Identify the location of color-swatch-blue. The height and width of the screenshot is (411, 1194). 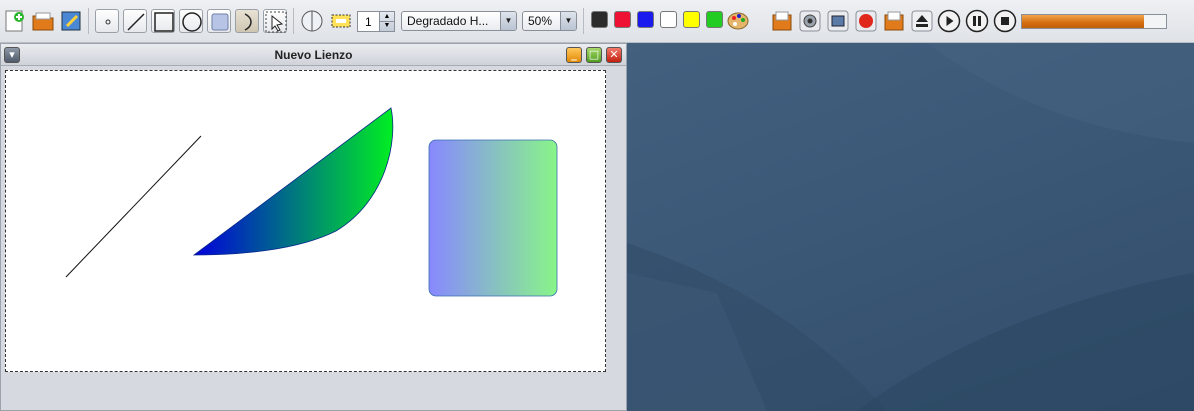
(645, 19).